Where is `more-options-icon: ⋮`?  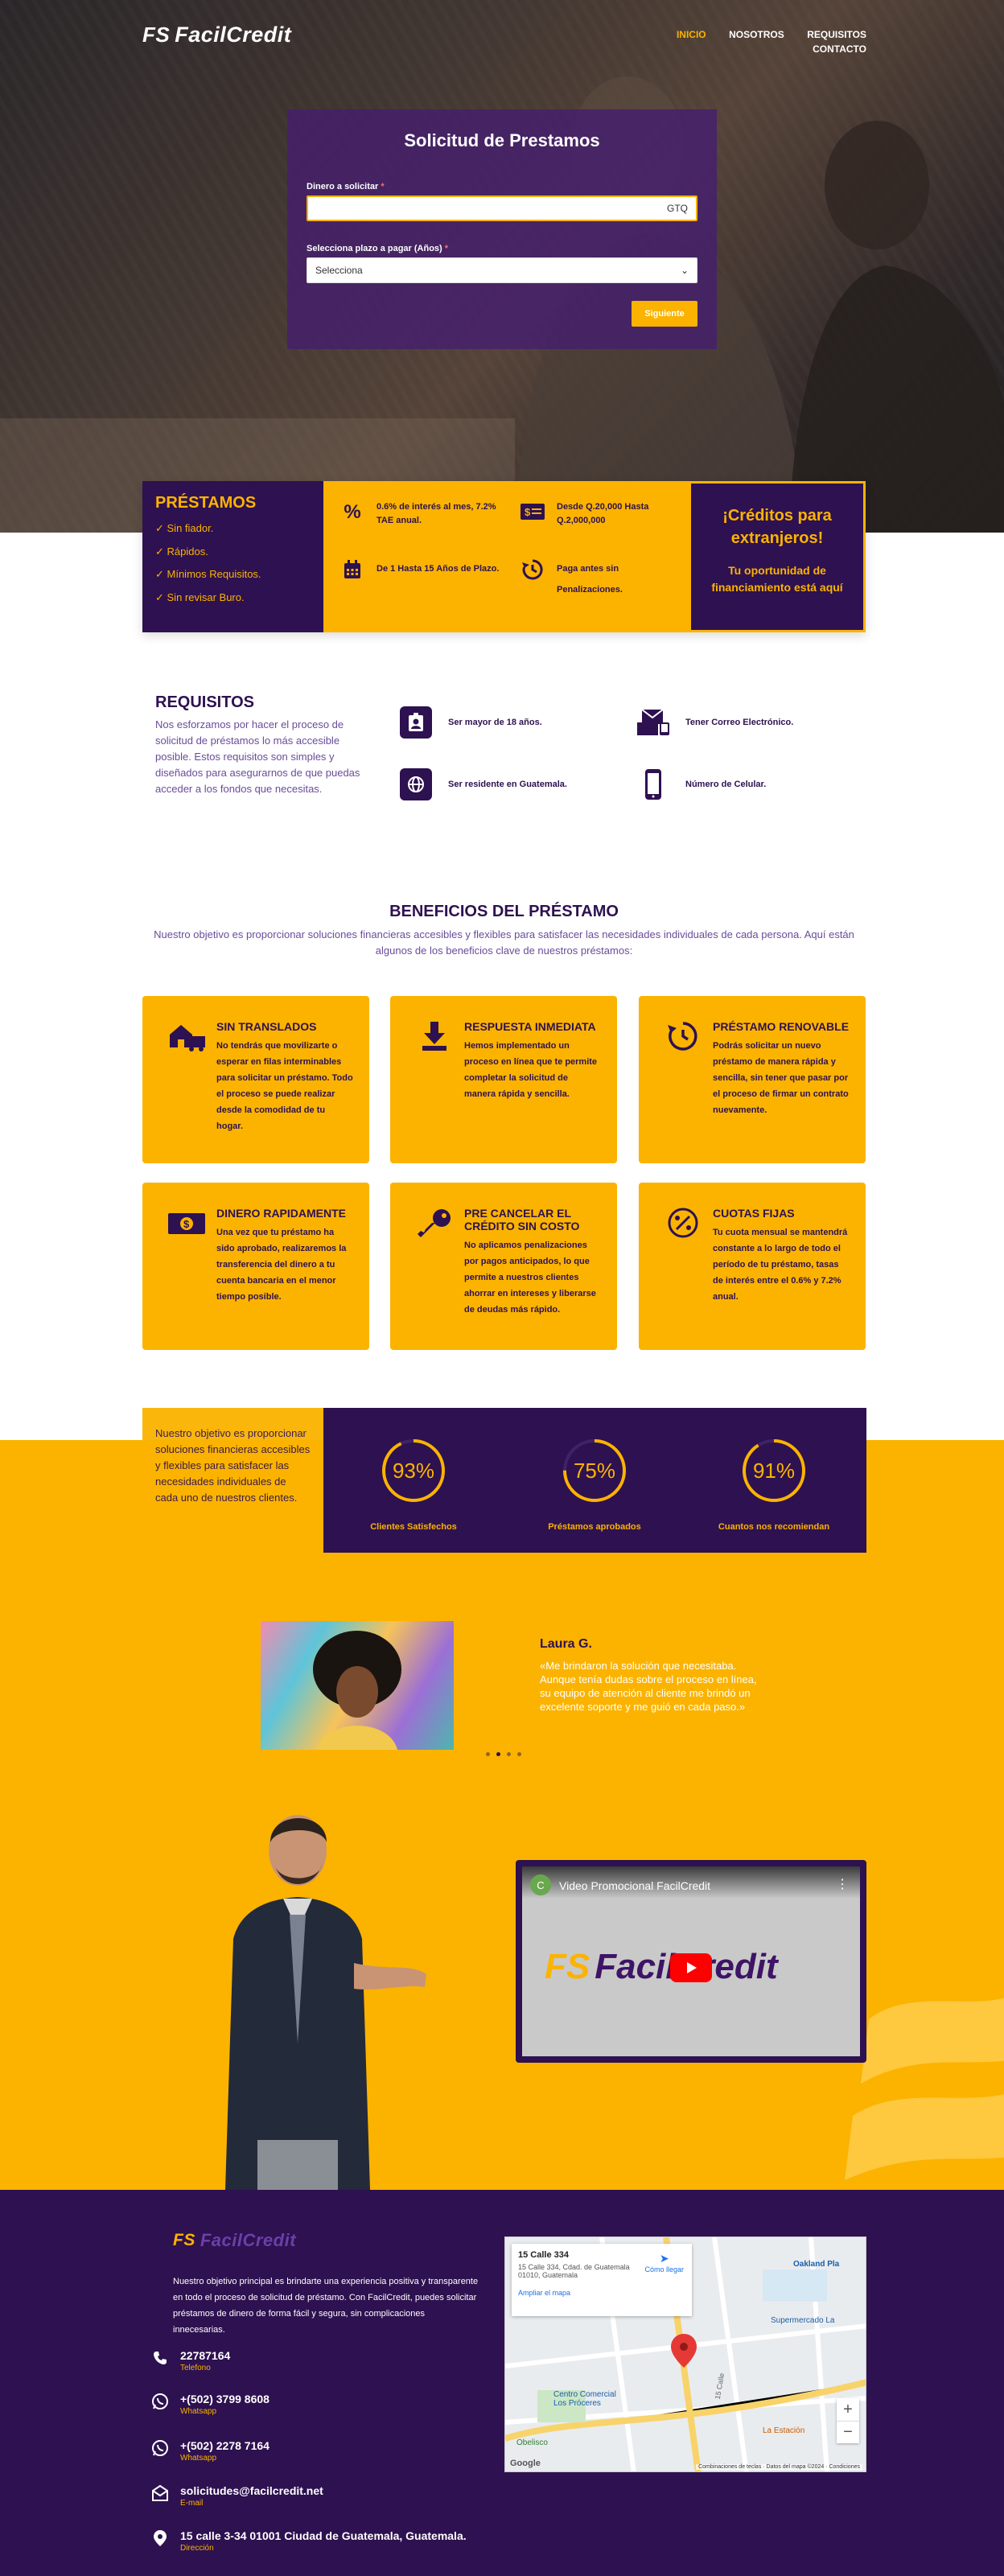 more-options-icon: ⋮ is located at coordinates (842, 1884).